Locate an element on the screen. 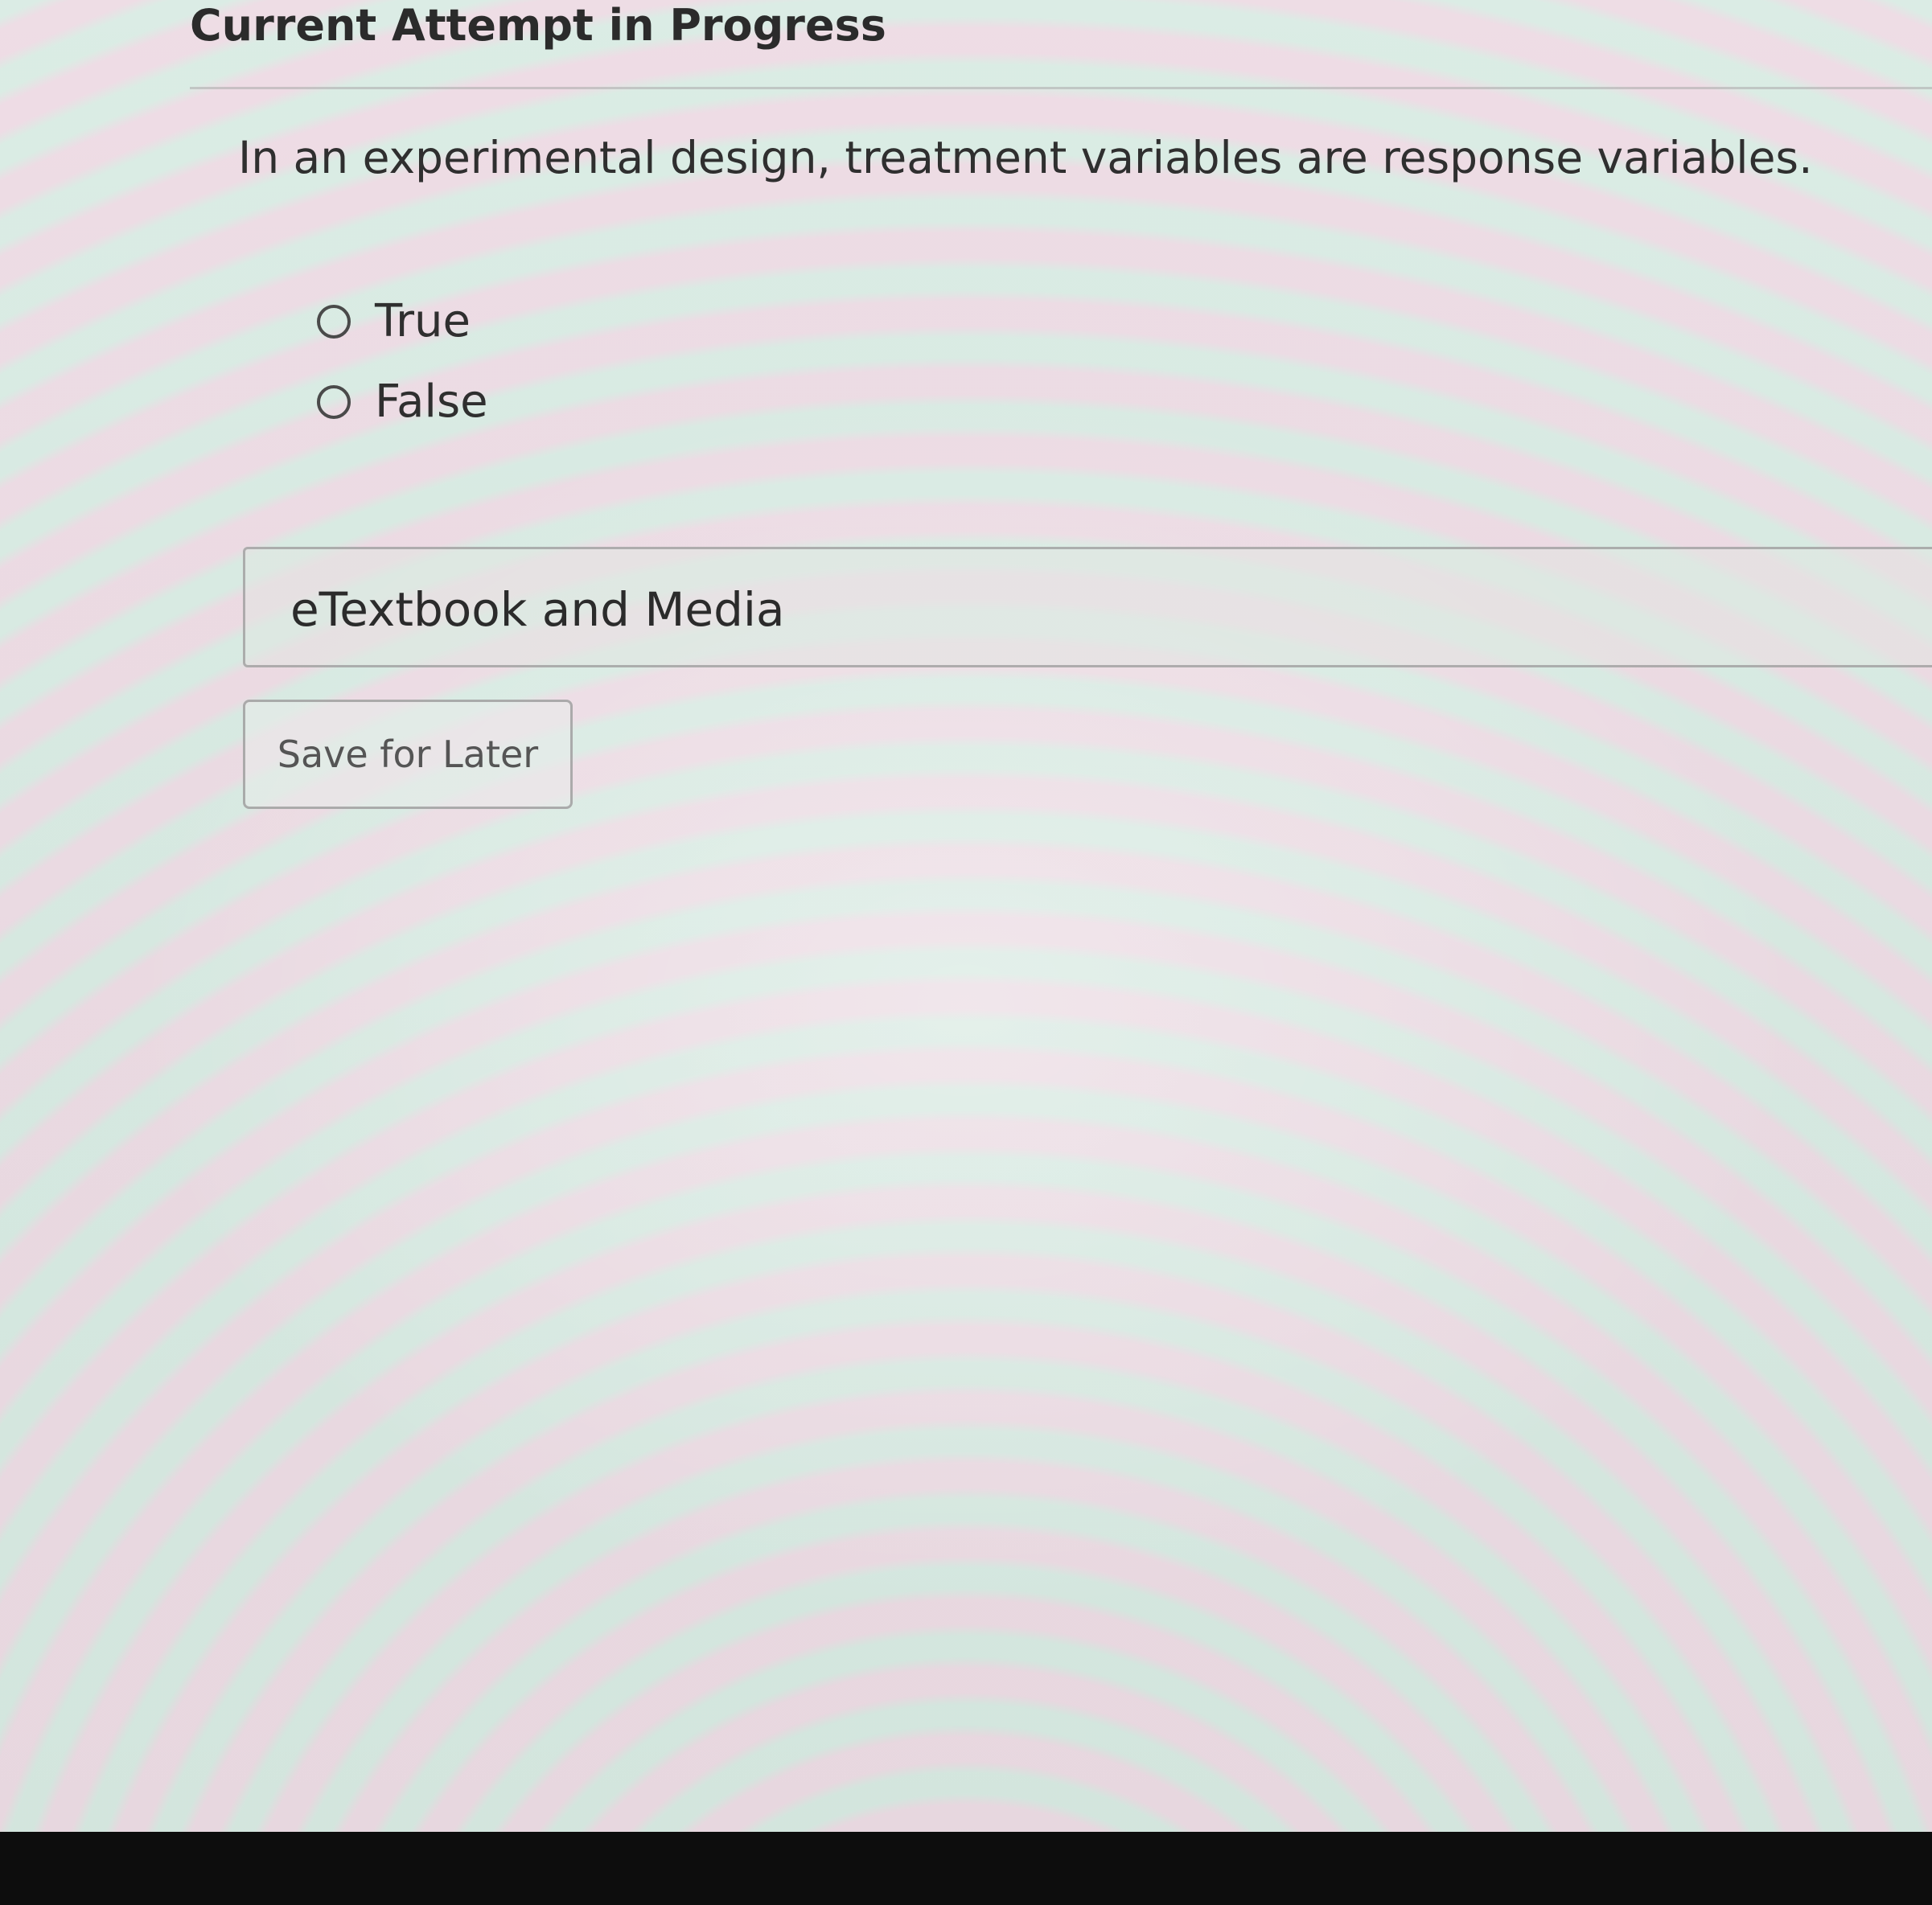 This screenshot has height=1905, width=1932. radio-button-false is located at coordinates (334, 402).